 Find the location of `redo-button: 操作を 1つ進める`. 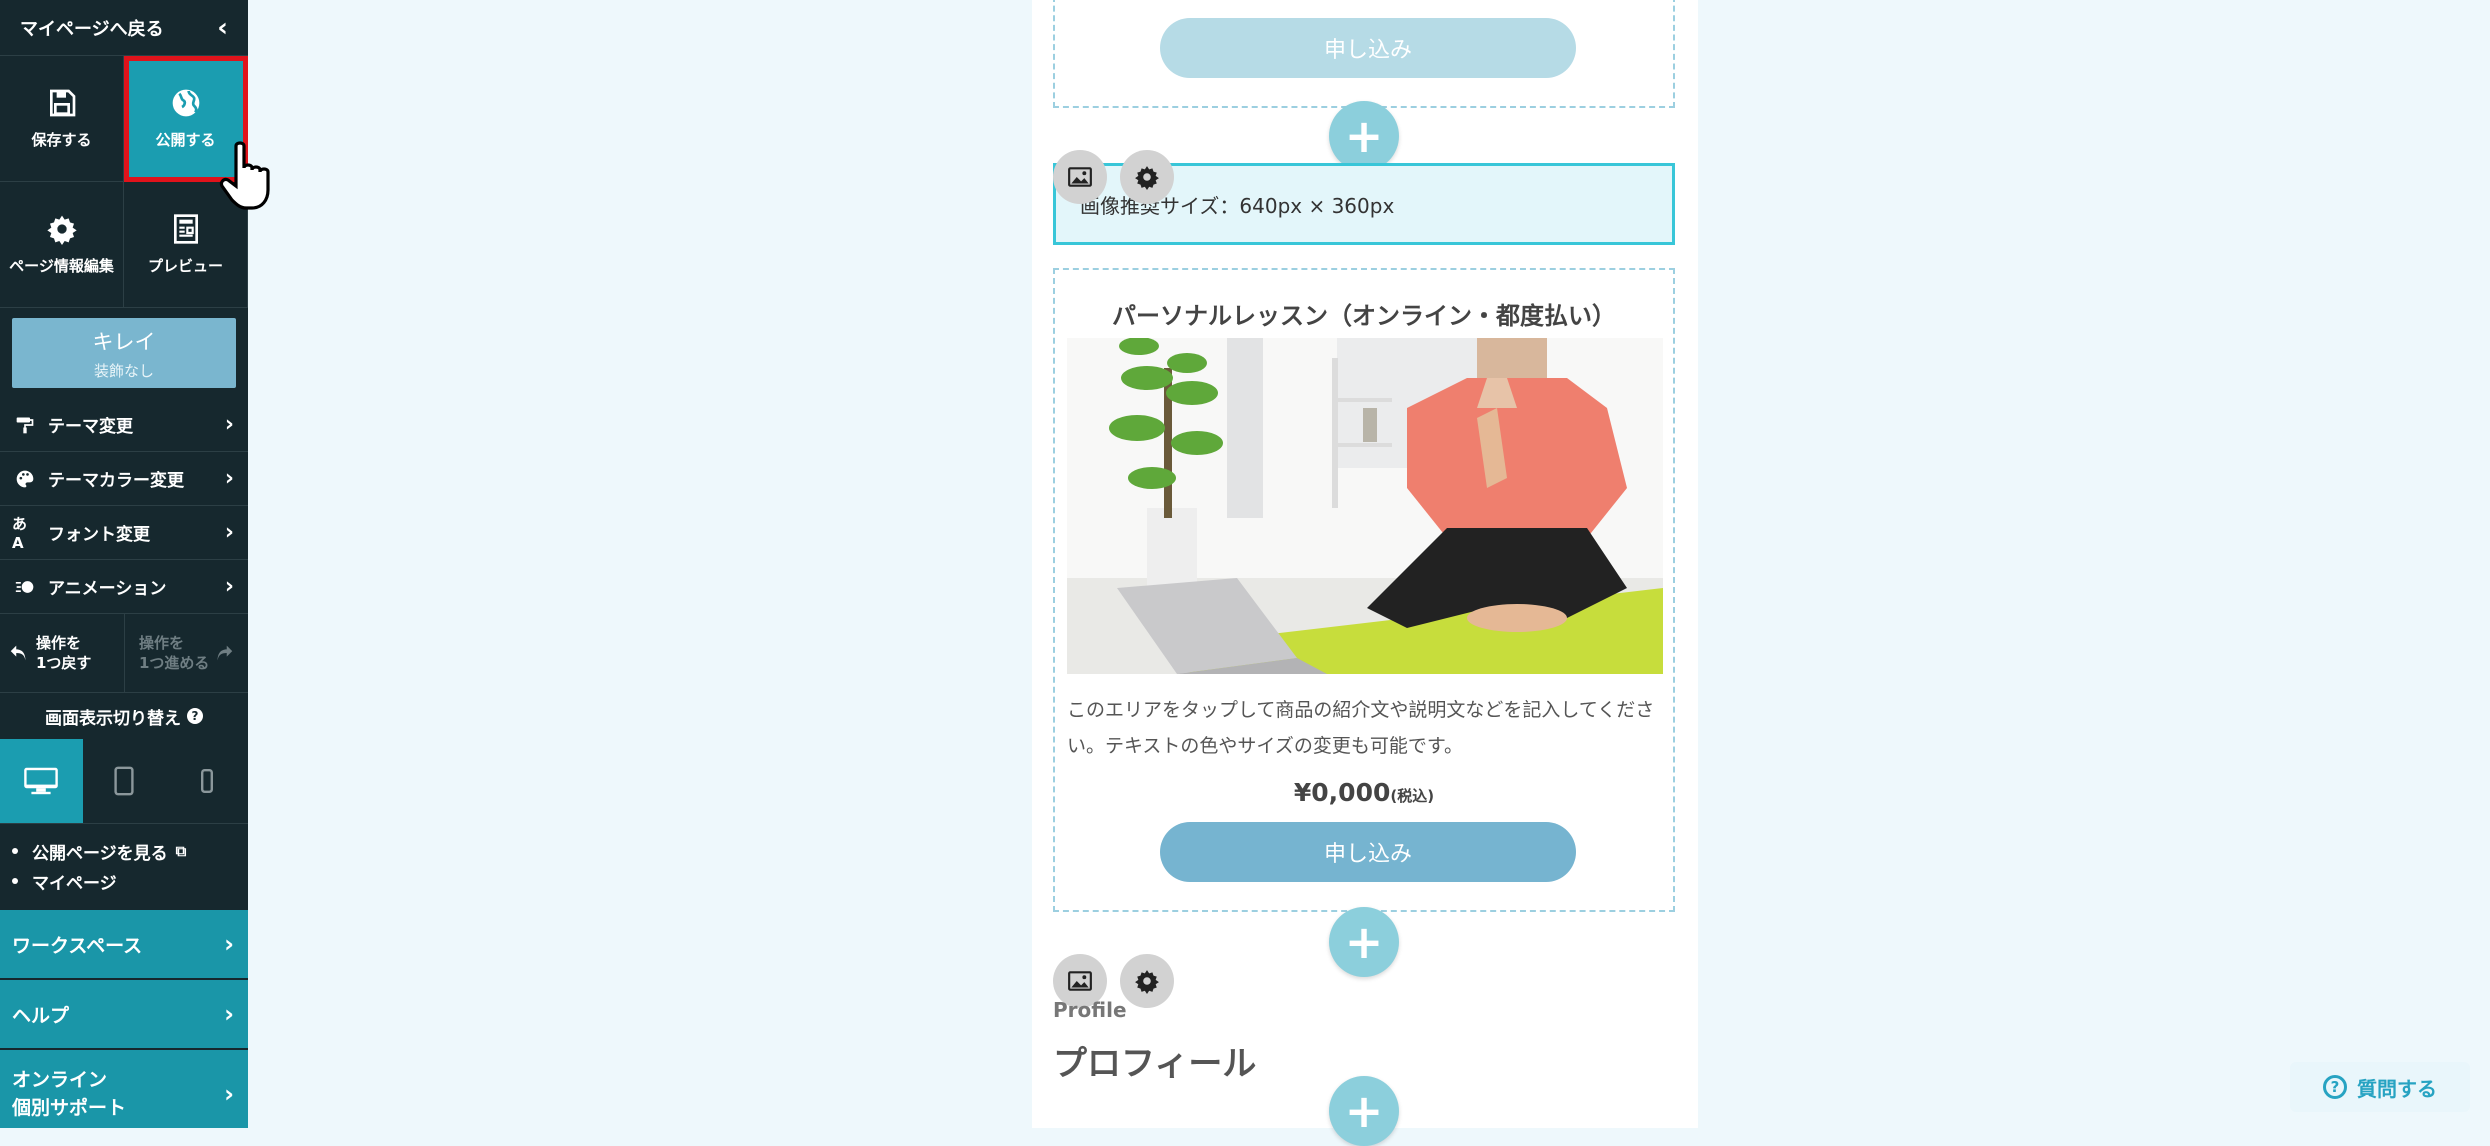

redo-button: 操作を 1つ進める is located at coordinates (186, 653).